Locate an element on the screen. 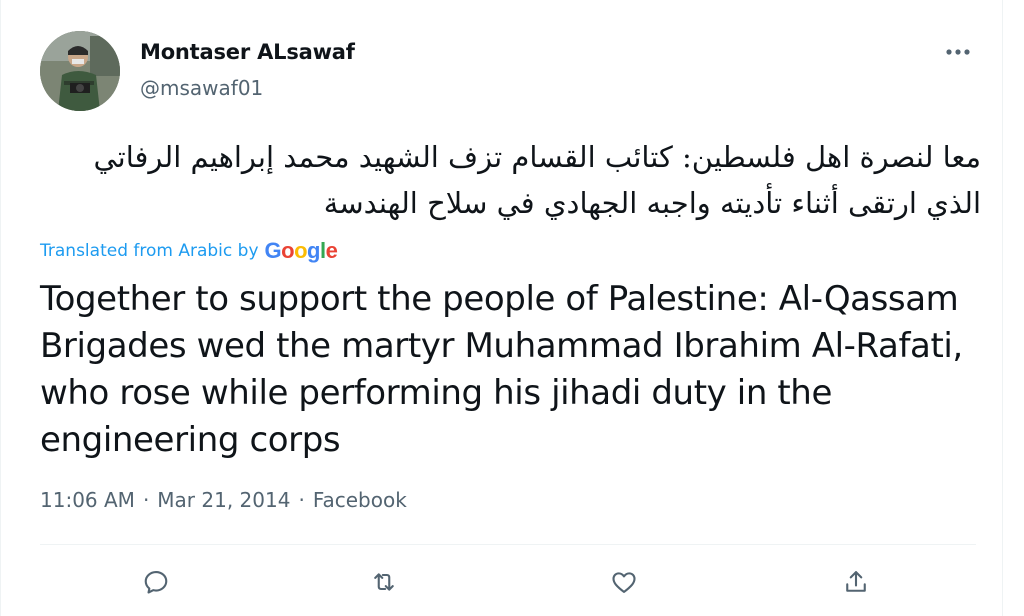  reply-button is located at coordinates (156, 582).